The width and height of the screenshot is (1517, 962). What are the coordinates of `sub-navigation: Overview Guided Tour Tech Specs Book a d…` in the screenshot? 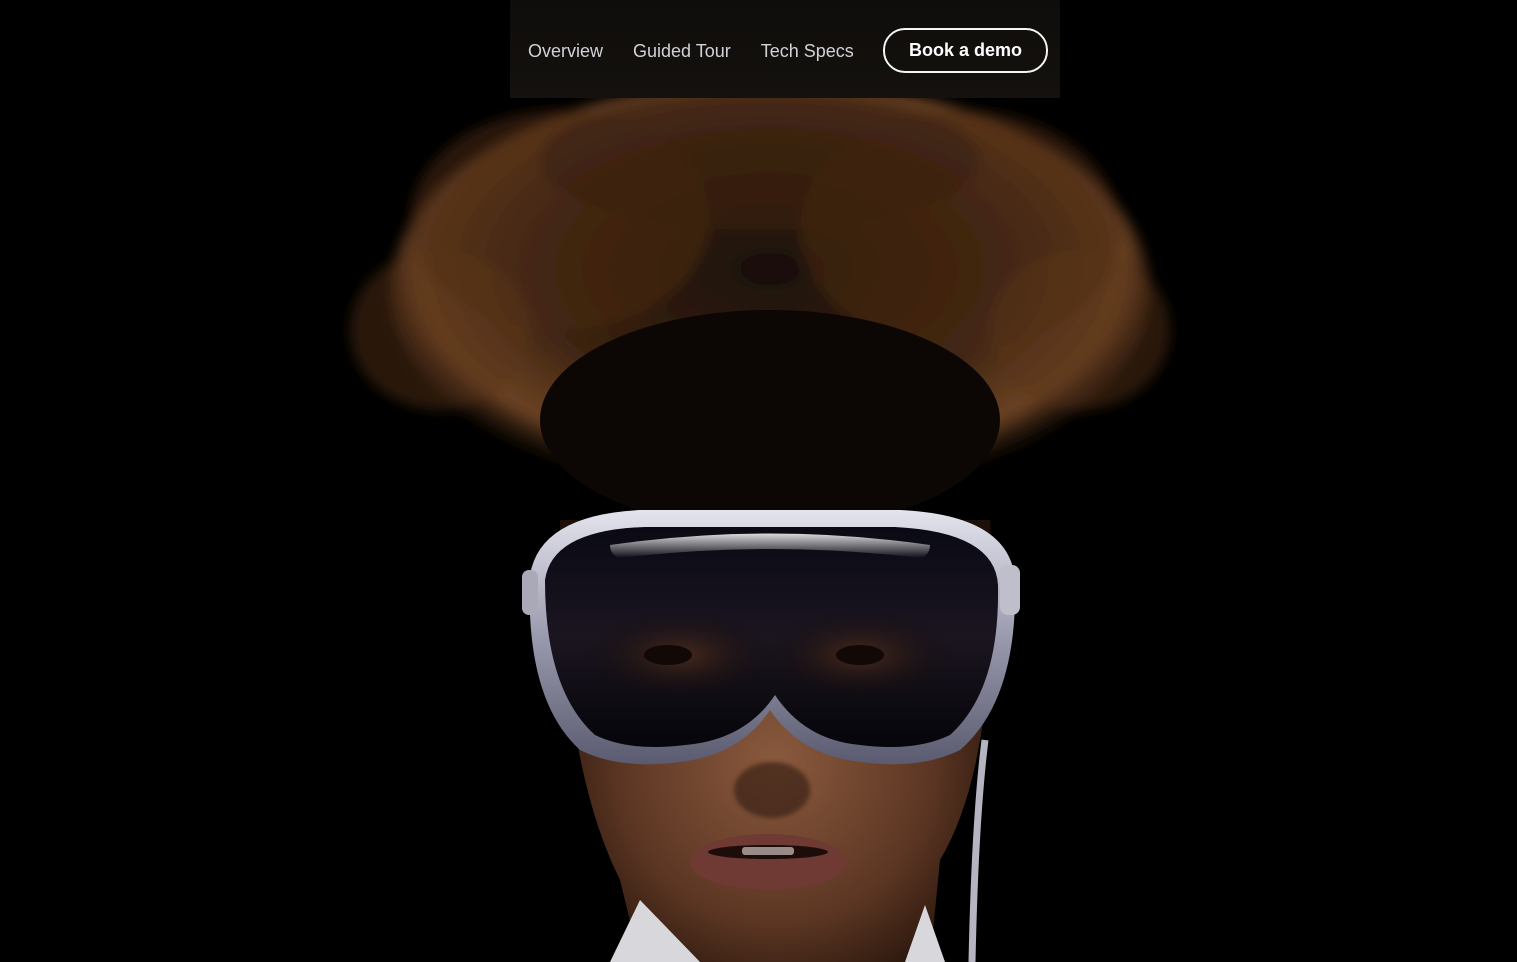 It's located at (785, 49).